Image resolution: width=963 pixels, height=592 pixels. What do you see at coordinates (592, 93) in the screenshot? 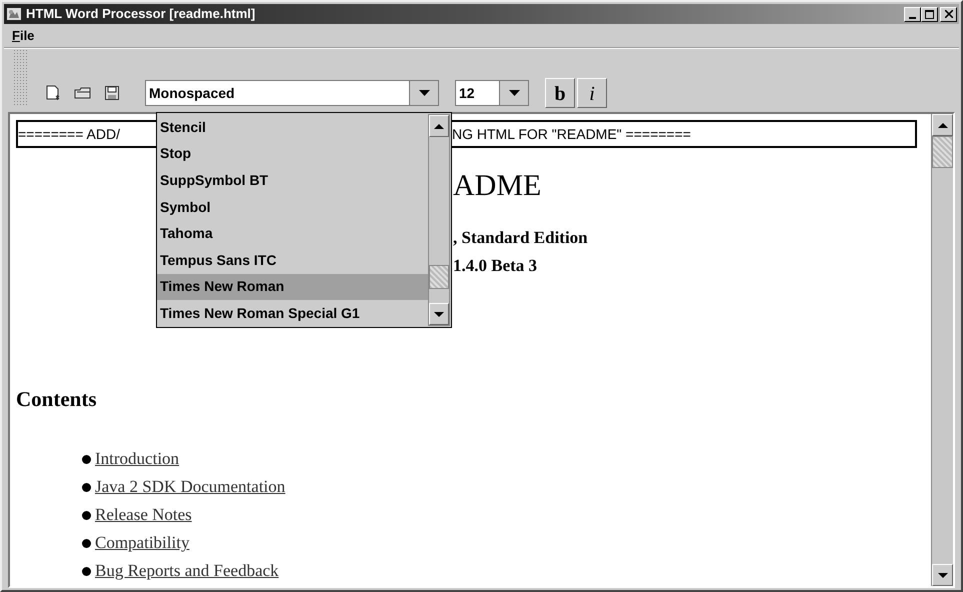
I see `italic-button: i` at bounding box center [592, 93].